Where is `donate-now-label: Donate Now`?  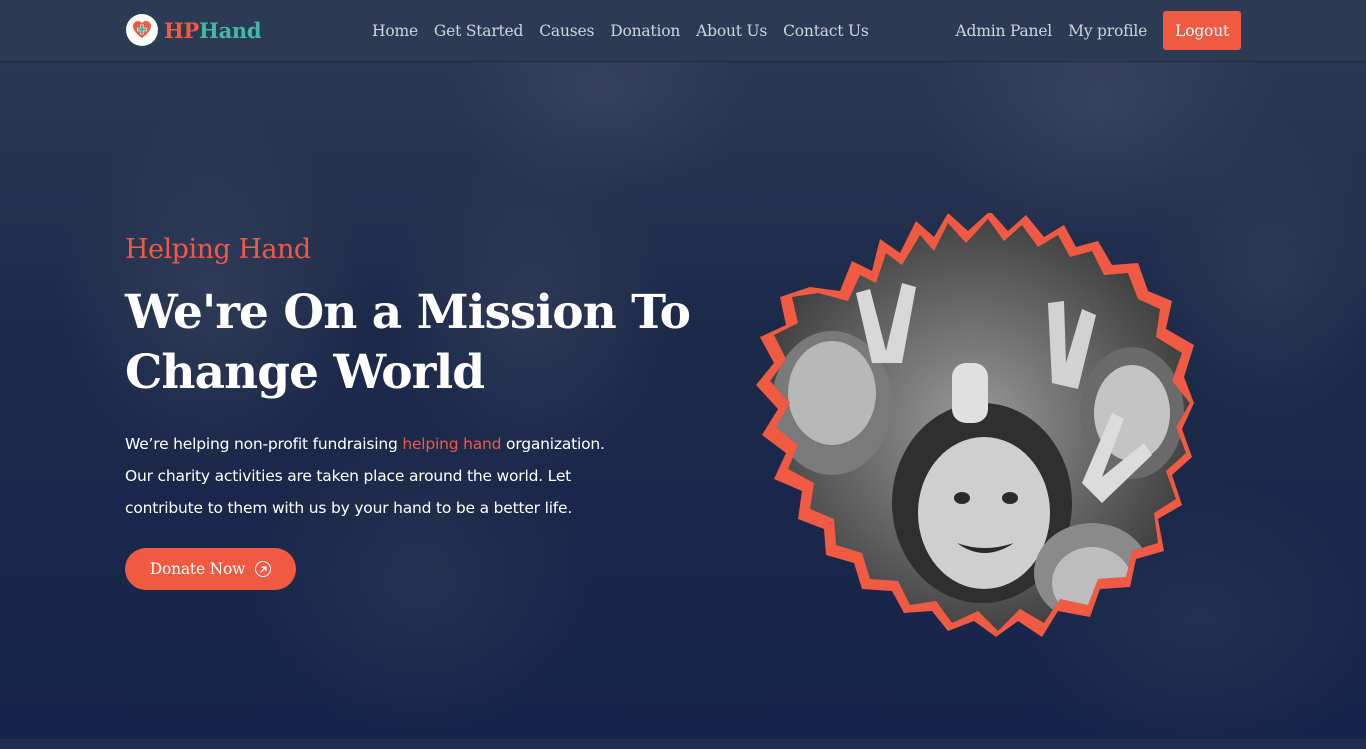 donate-now-label: Donate Now is located at coordinates (197, 569).